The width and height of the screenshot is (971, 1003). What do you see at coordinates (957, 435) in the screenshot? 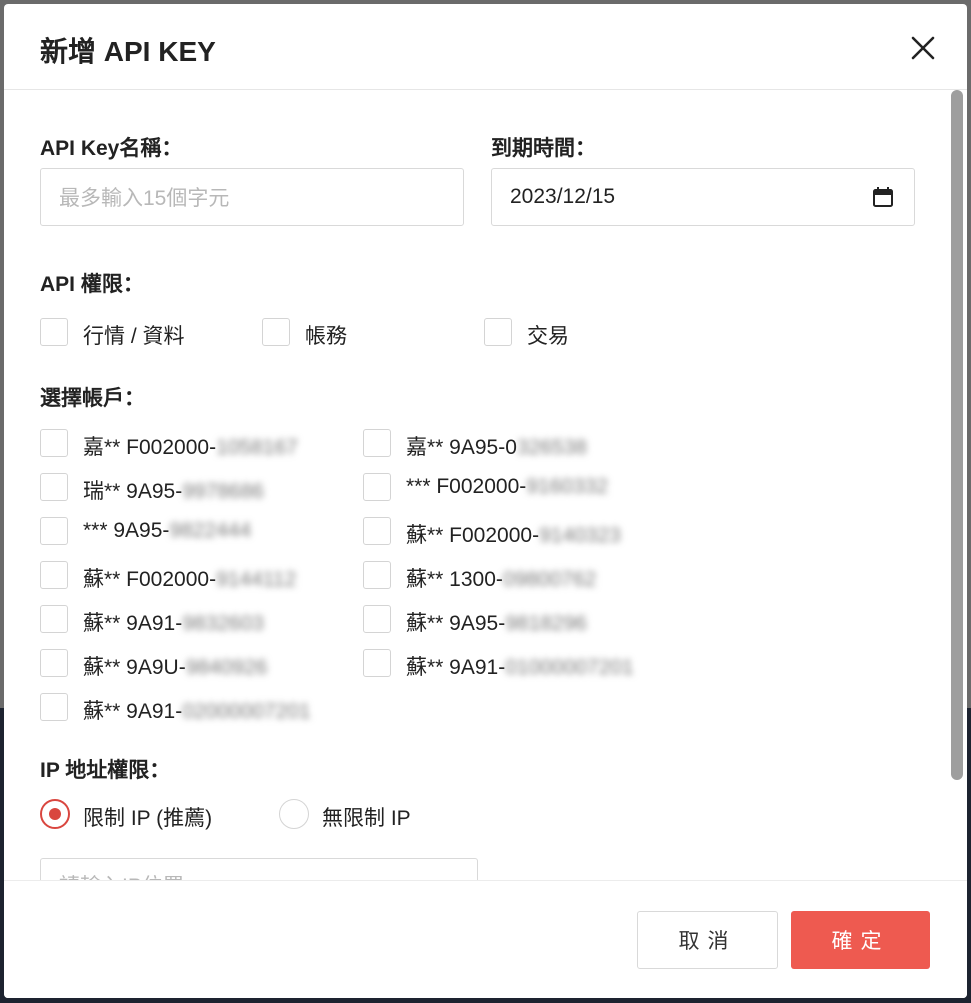
I see `dialog-scrollbar` at bounding box center [957, 435].